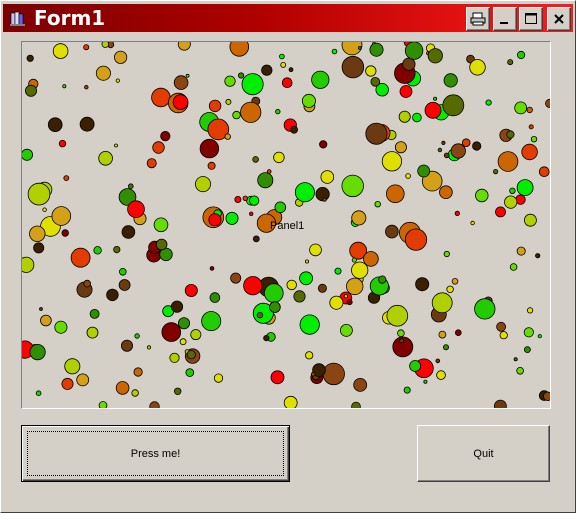 The height and width of the screenshot is (513, 576). Describe the element at coordinates (17, 18) in the screenshot. I see `app-icon` at that location.